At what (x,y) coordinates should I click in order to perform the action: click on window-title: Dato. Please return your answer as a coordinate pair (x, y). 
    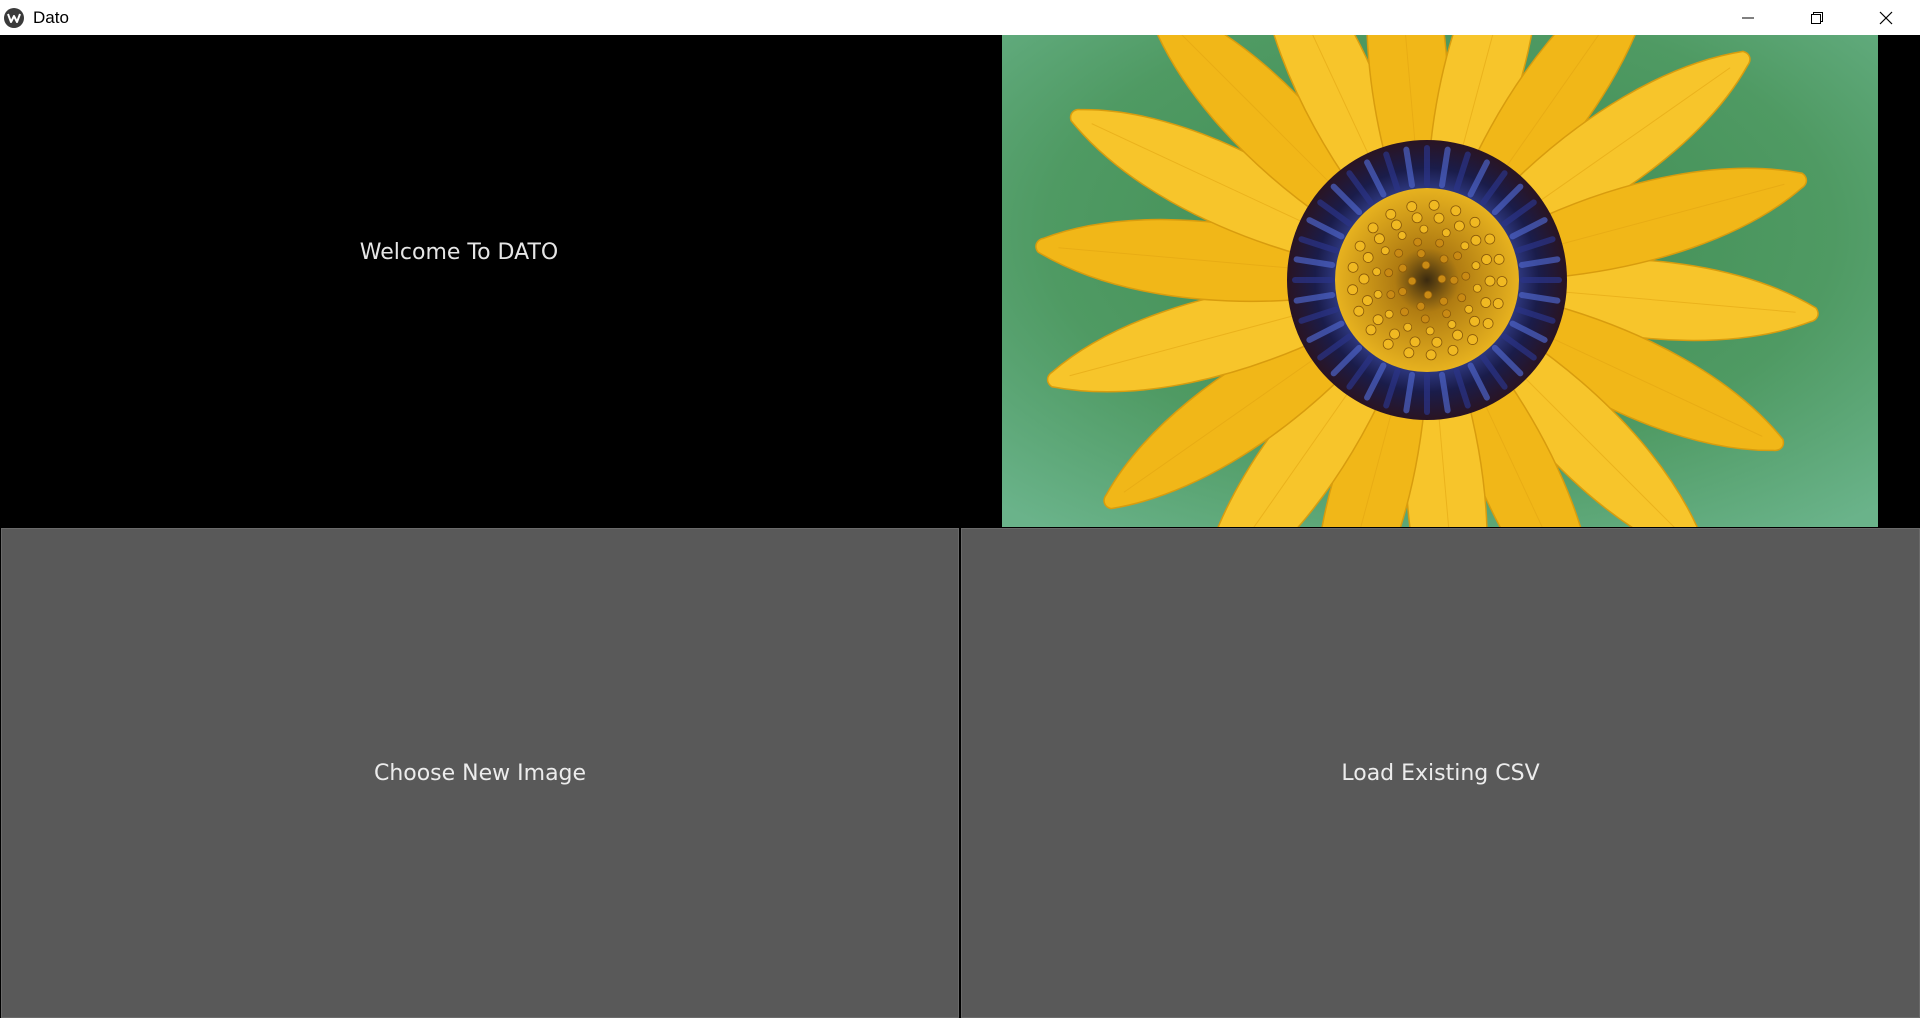
    Looking at the image, I should click on (51, 17).